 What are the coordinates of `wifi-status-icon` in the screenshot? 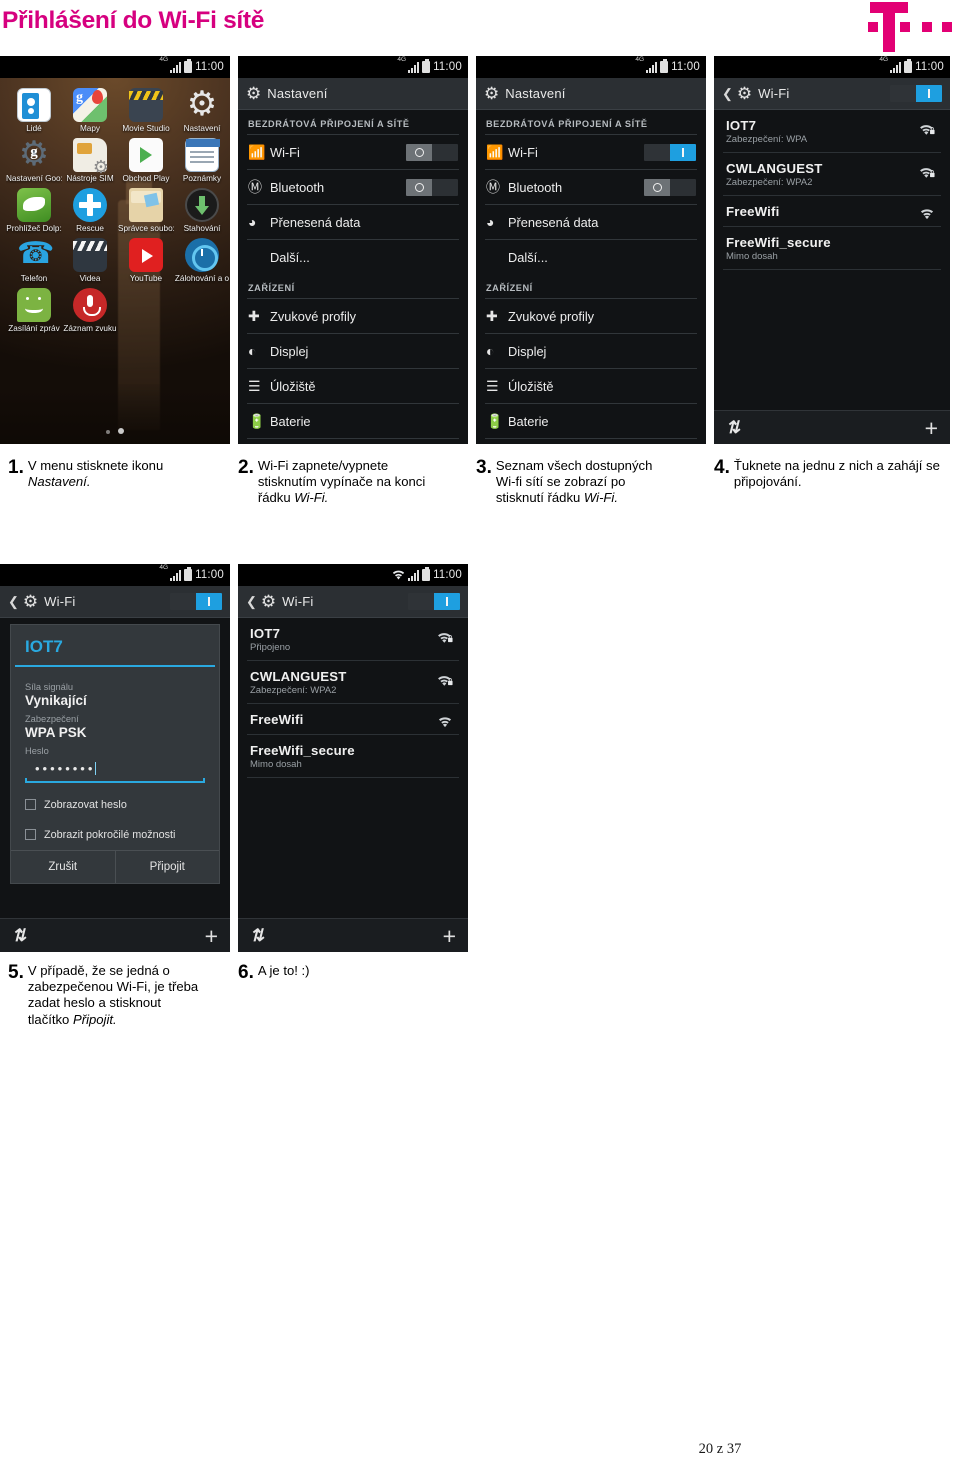 It's located at (398, 575).